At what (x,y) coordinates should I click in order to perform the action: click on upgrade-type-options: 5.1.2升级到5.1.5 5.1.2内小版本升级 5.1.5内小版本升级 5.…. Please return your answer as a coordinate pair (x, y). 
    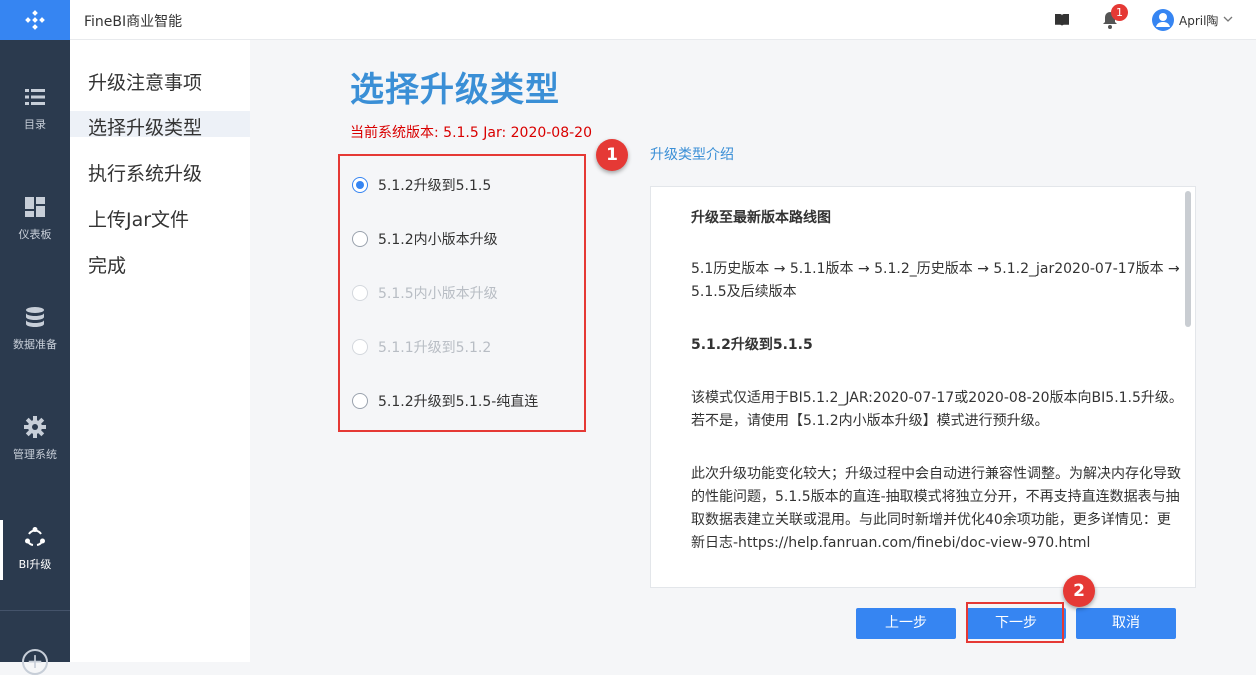
    Looking at the image, I should click on (462, 293).